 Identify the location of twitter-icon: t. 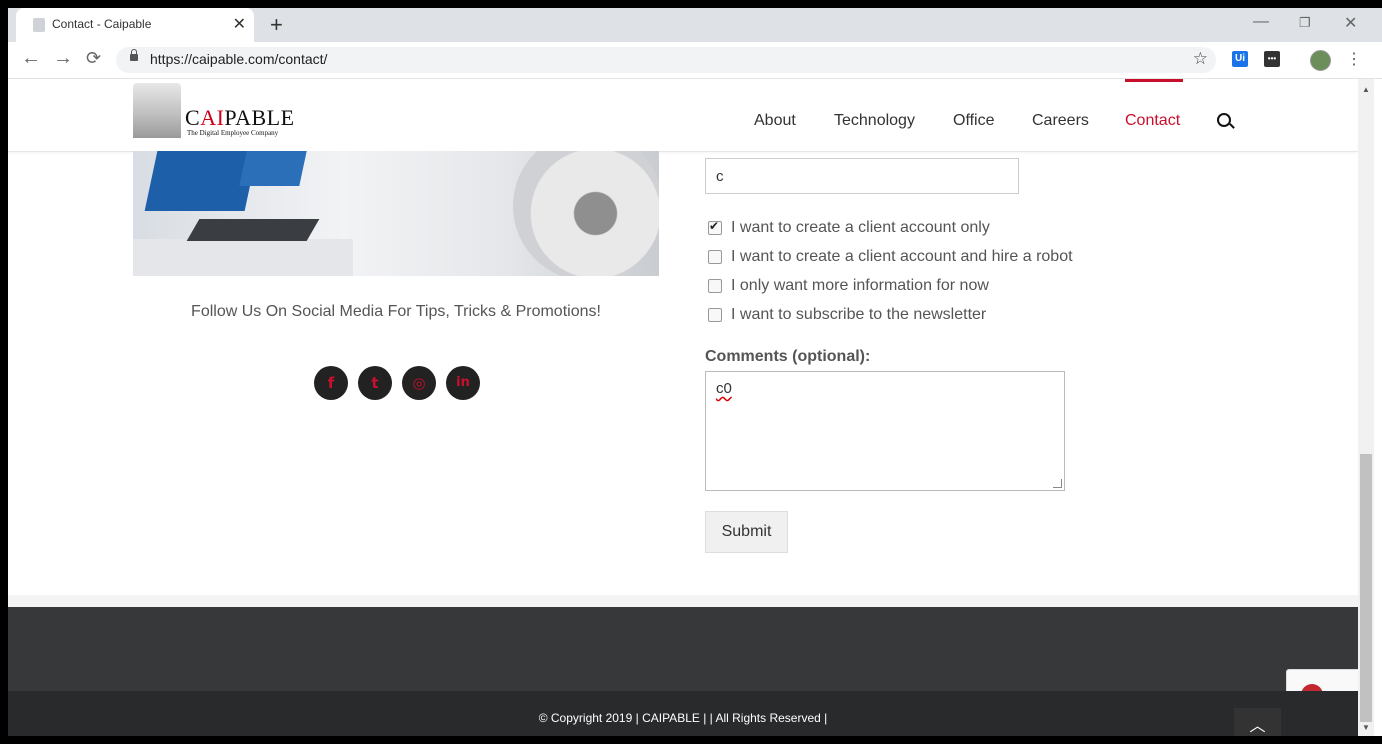
(375, 383).